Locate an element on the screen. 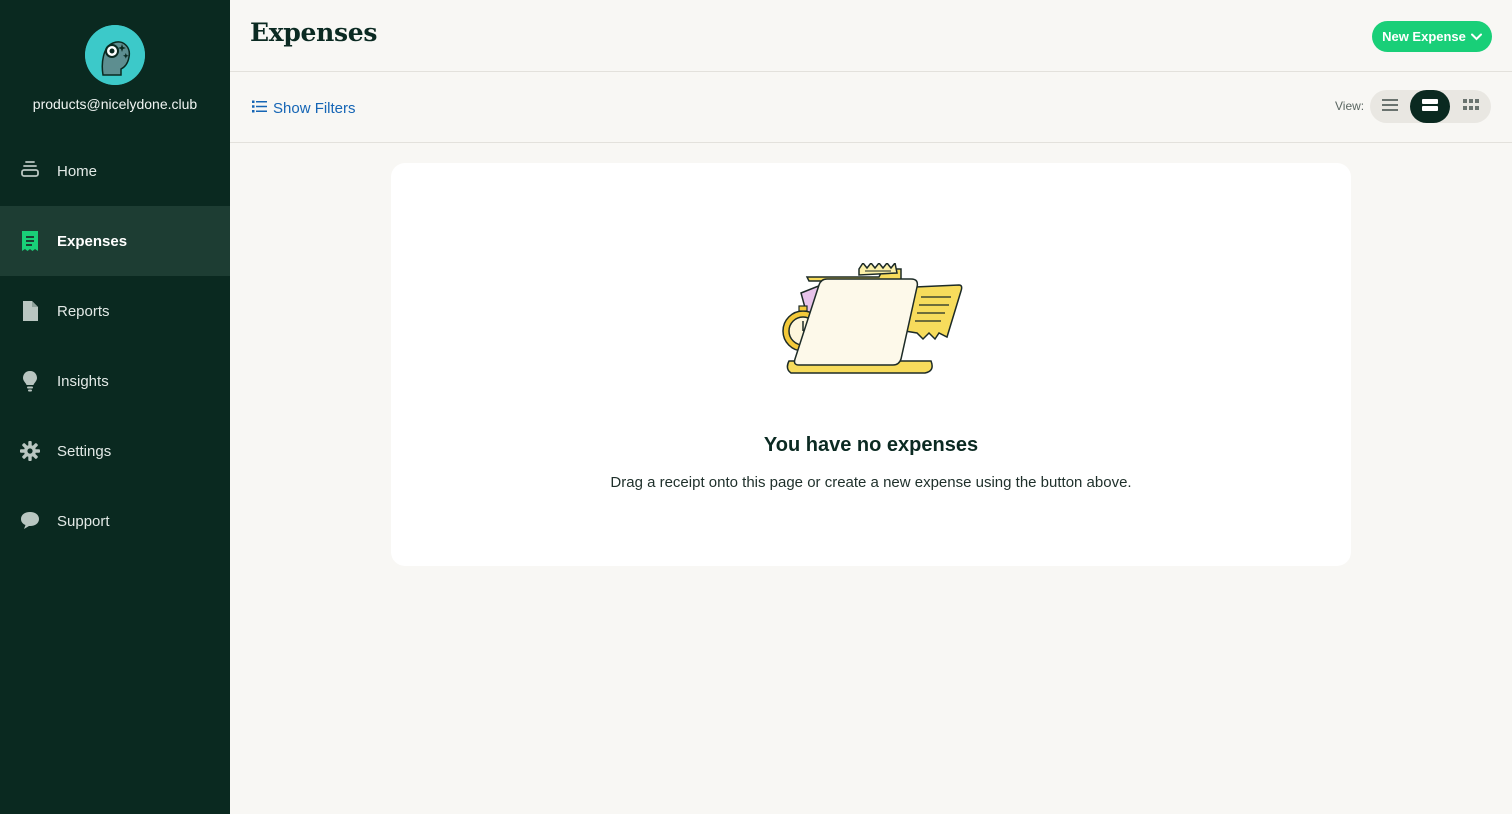 Image resolution: width=1512 pixels, height=814 pixels. home-stack-icon is located at coordinates (30, 171).